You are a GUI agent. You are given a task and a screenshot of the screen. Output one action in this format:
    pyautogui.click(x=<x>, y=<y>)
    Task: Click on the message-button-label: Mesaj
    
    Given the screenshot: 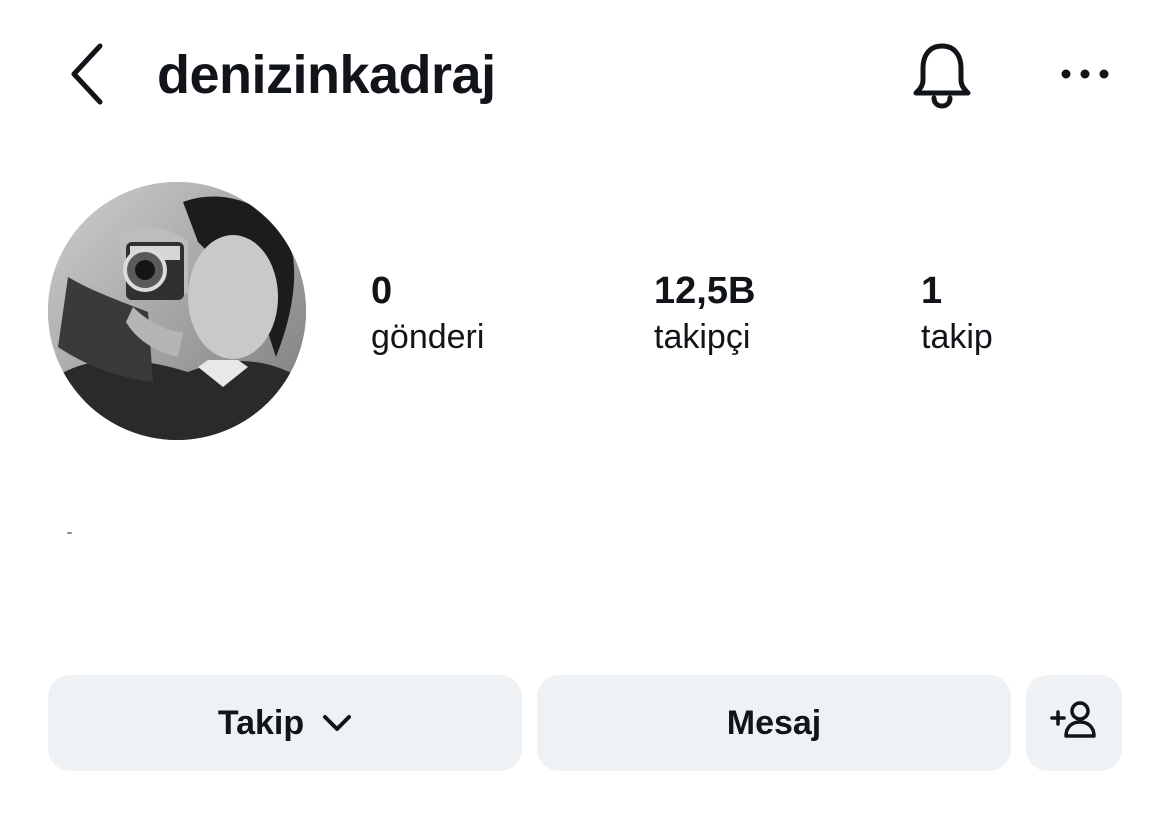 What is the action you would take?
    pyautogui.click(x=774, y=722)
    